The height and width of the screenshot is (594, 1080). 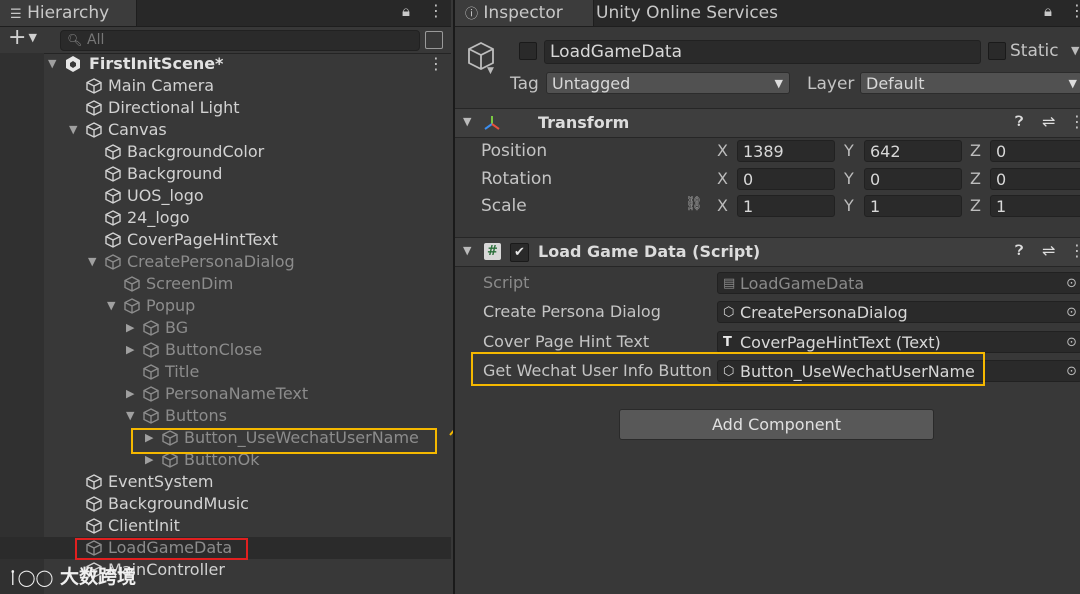 What do you see at coordinates (436, 64) in the screenshot?
I see `scene-menu-icon: ⋮` at bounding box center [436, 64].